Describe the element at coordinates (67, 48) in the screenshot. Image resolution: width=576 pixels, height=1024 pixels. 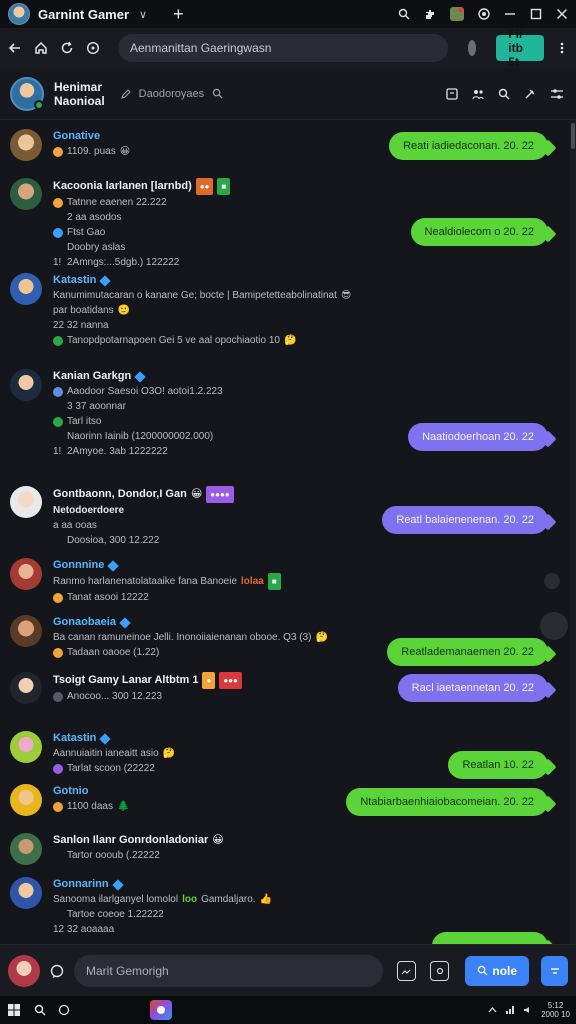
I see `reload-icon` at that location.